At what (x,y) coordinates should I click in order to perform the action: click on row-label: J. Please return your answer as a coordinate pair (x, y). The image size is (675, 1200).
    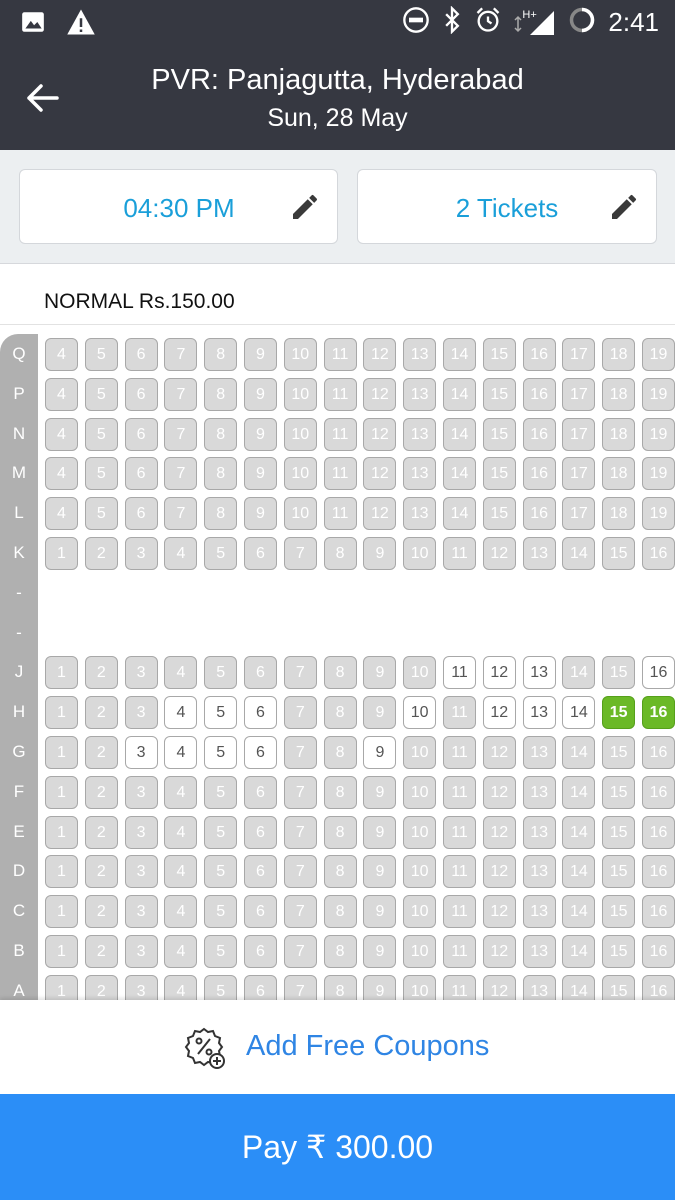
    Looking at the image, I should click on (19, 672).